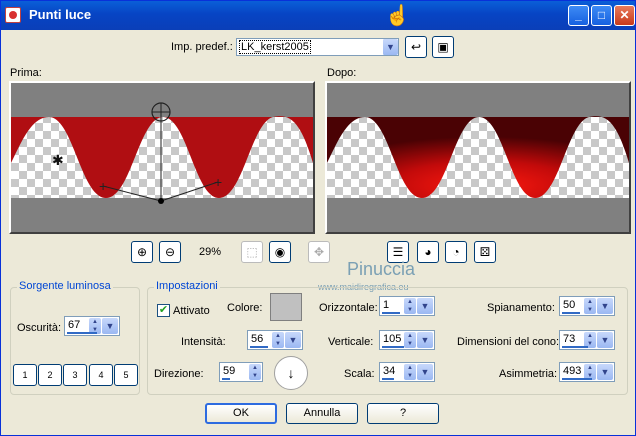 Image resolution: width=636 pixels, height=436 pixels. I want to click on light-2-label: 2, so click(50, 375).